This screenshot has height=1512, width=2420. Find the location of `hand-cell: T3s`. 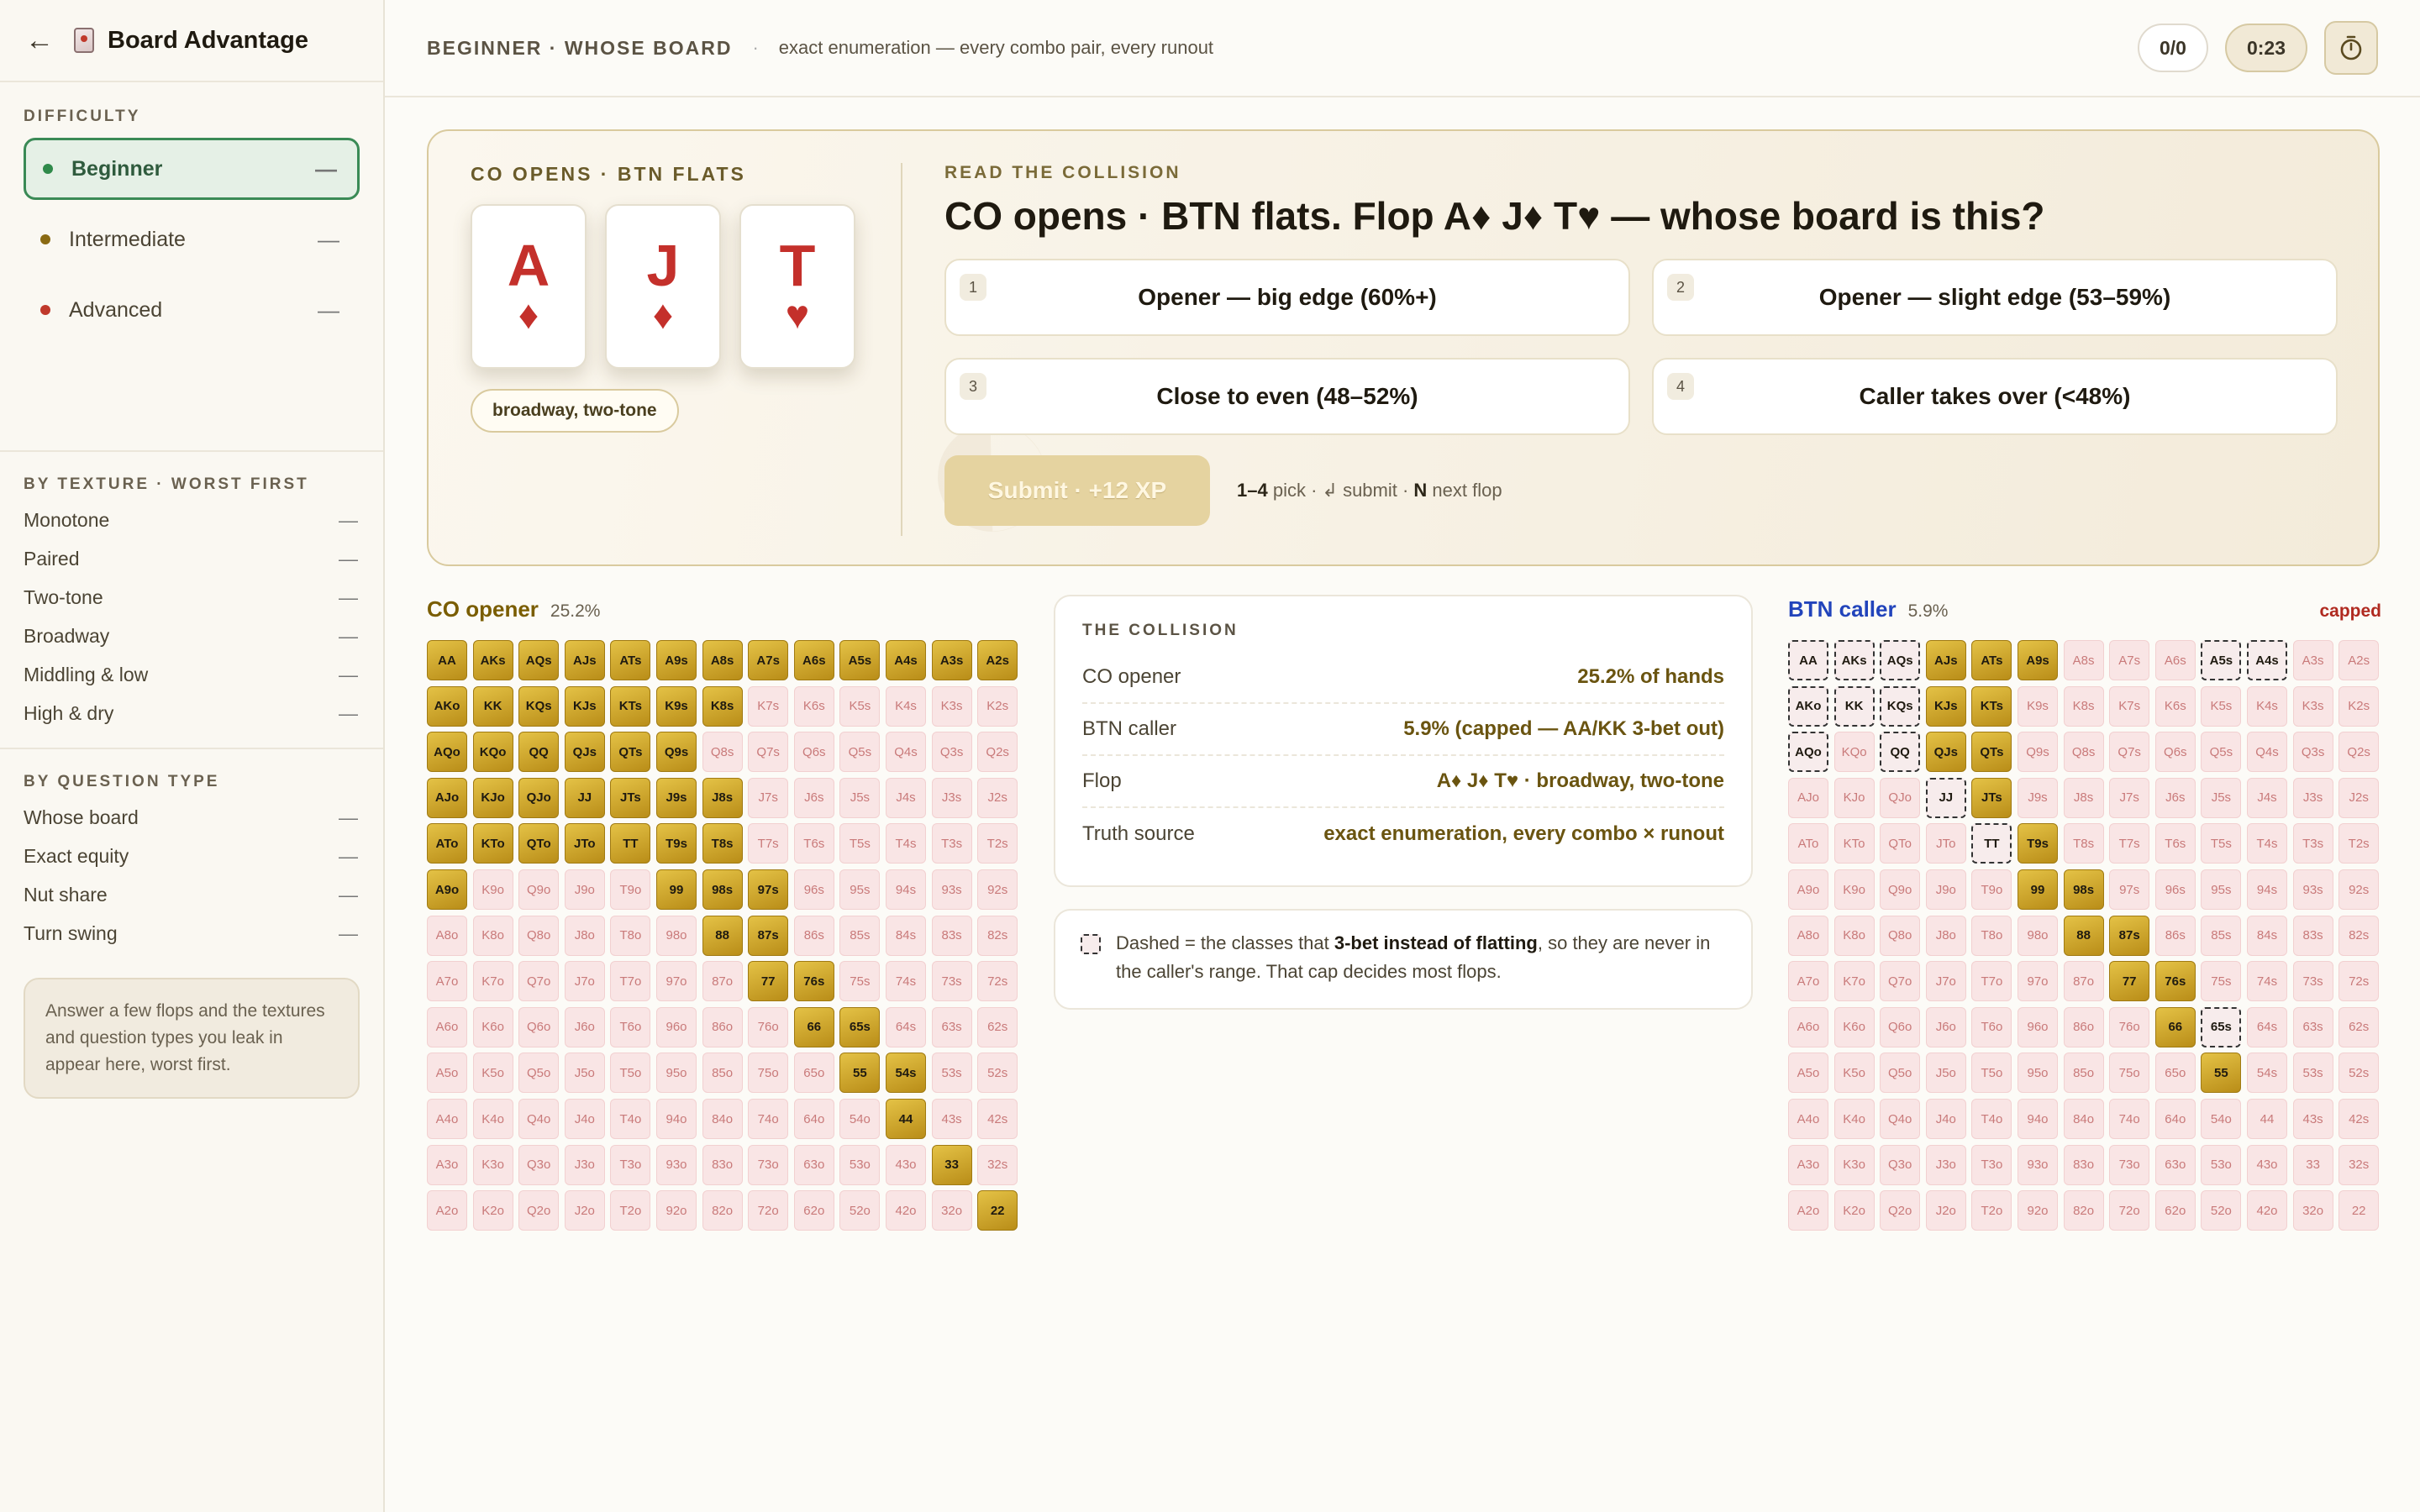

hand-cell: T3s is located at coordinates (2312, 843).